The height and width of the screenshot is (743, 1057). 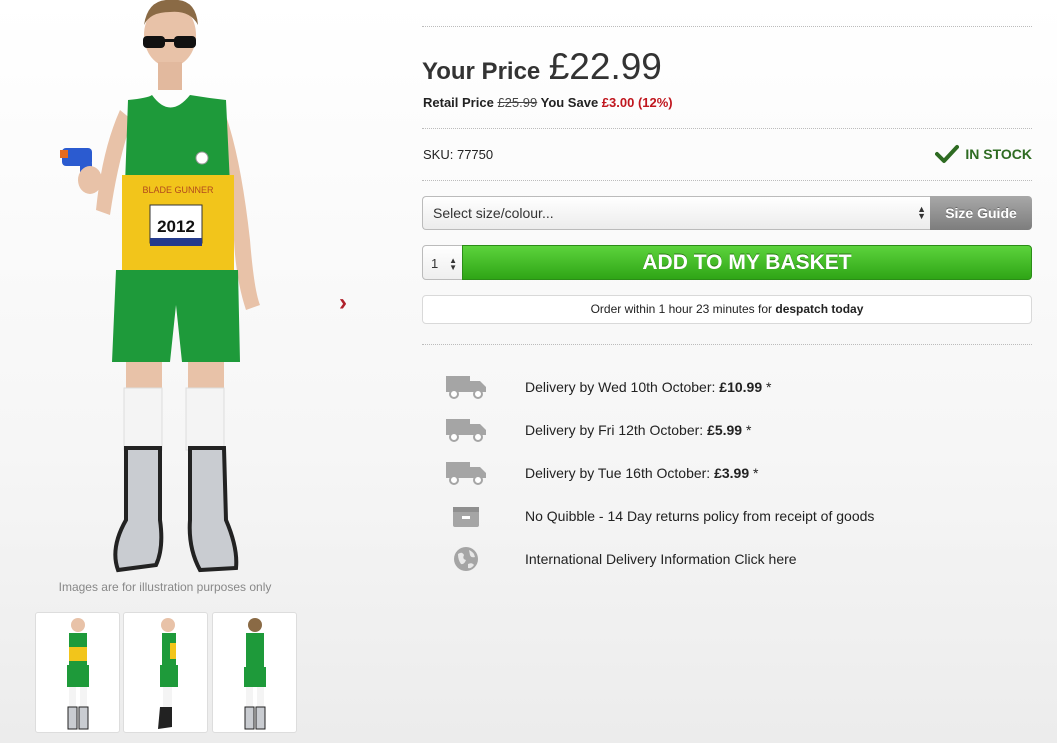 I want to click on delivery-label: Delivery by Fri 12th October:, so click(x=614, y=430).